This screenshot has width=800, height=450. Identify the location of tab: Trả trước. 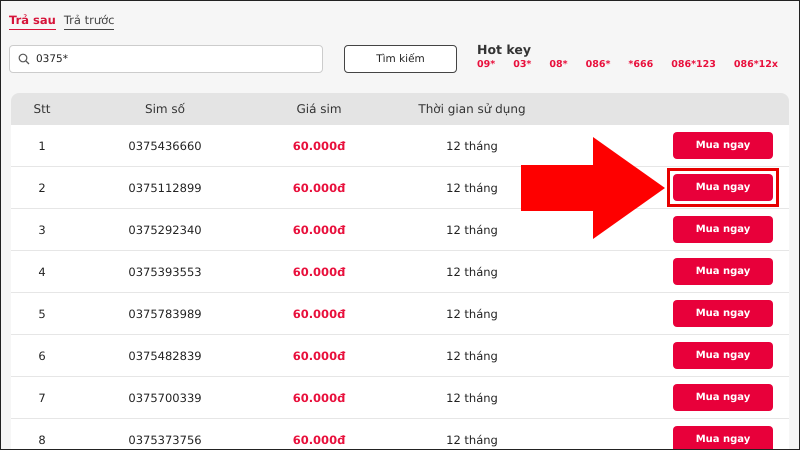
(89, 21).